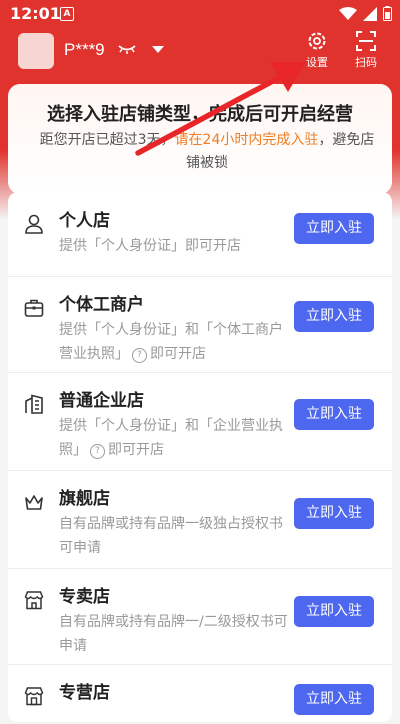 This screenshot has width=400, height=724. What do you see at coordinates (175, 438) in the screenshot?
I see `store-description: 提供「个人身份证」和「企业营业执照」? 即可开店` at bounding box center [175, 438].